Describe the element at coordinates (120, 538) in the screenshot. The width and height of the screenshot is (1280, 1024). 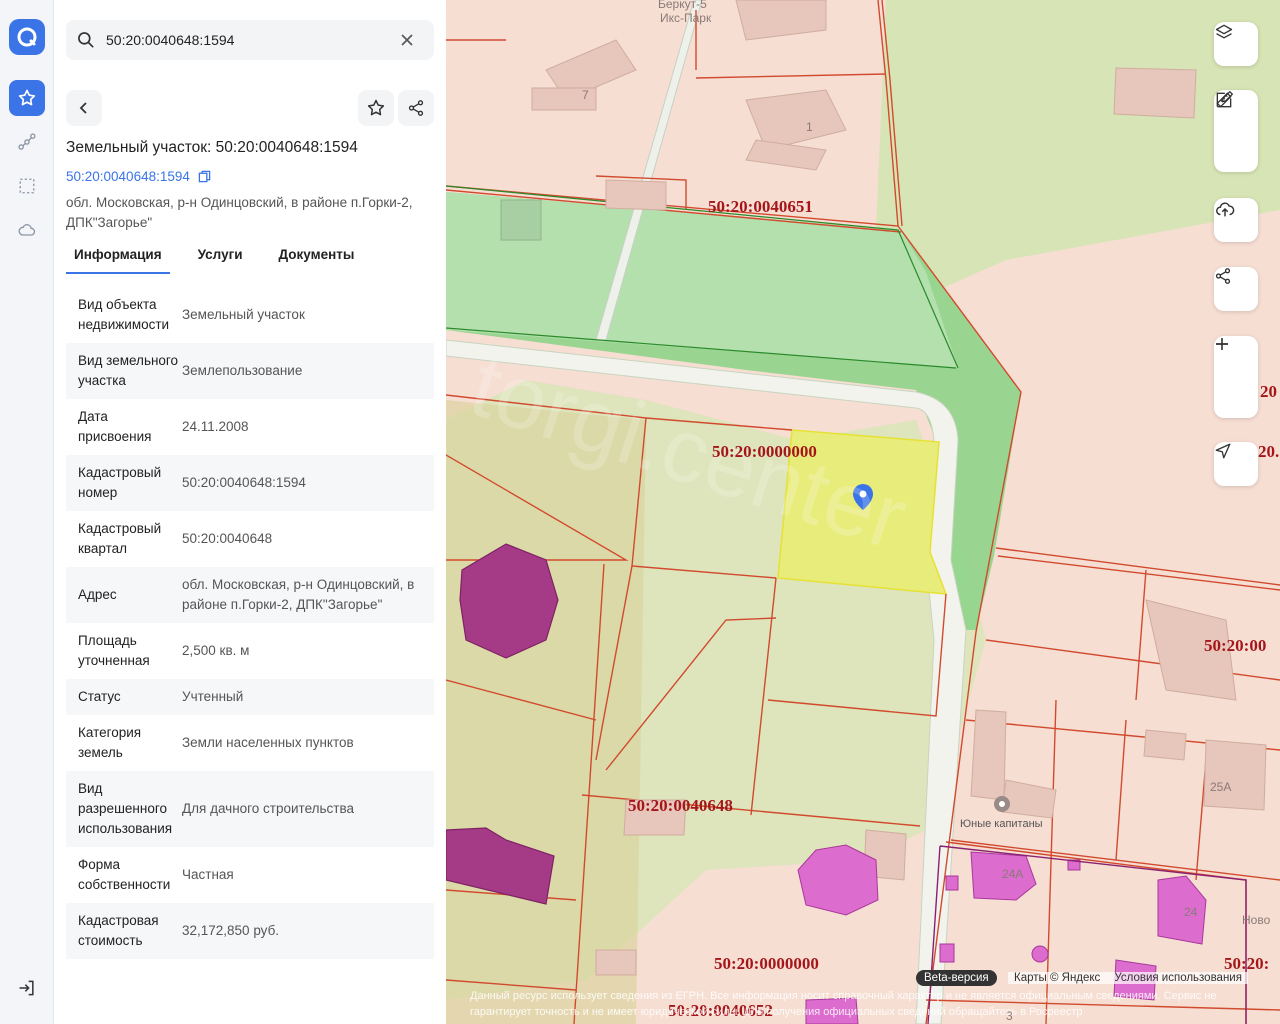
I see `info-key: Кадастровый квартал` at that location.